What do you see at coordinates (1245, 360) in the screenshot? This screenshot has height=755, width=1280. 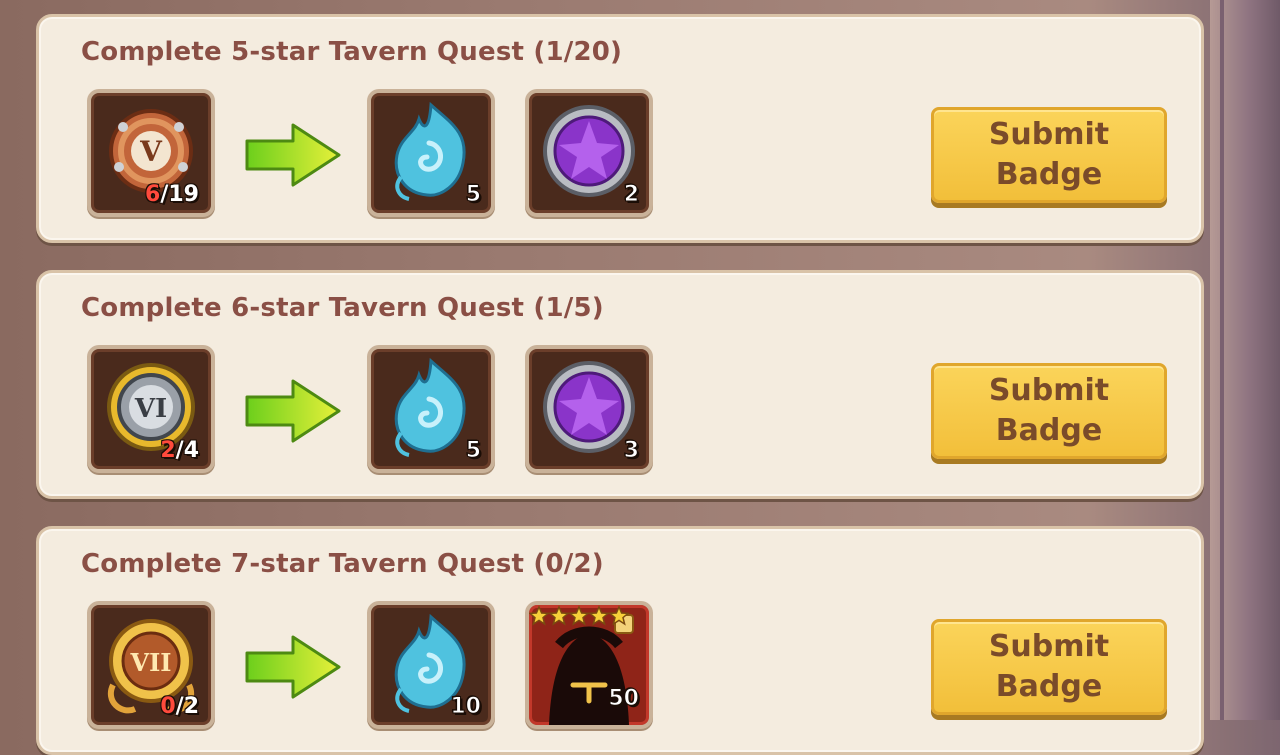 I see `panel-edge` at bounding box center [1245, 360].